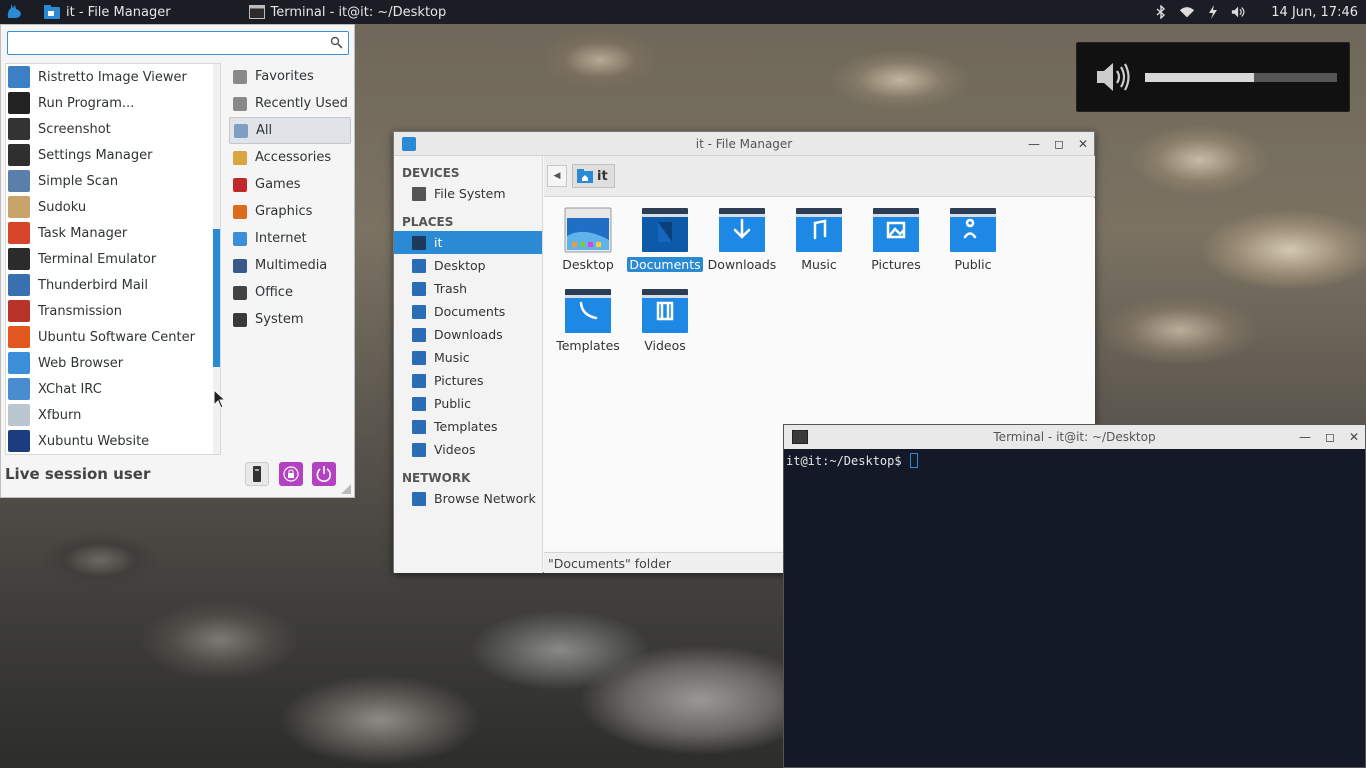 This screenshot has width=1366, height=768. What do you see at coordinates (301, 103) in the screenshot?
I see `category-label: Recently Used` at bounding box center [301, 103].